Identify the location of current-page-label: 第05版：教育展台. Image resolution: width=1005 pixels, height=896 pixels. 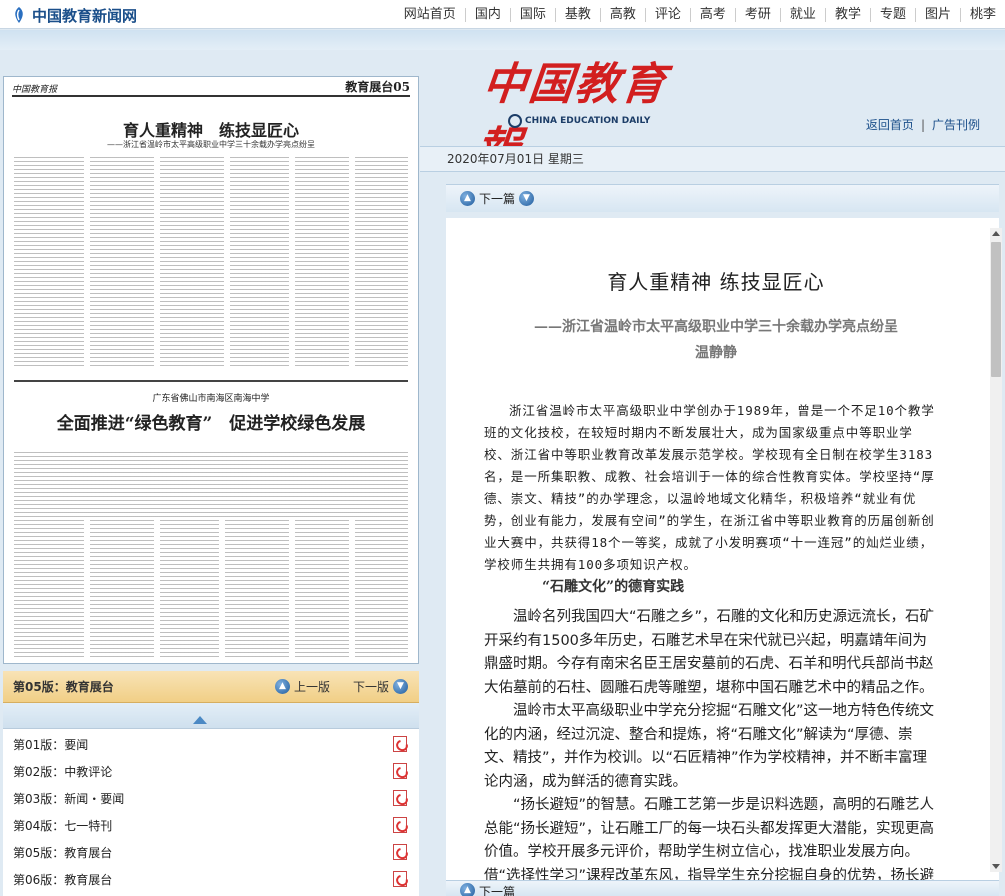
(63, 687).